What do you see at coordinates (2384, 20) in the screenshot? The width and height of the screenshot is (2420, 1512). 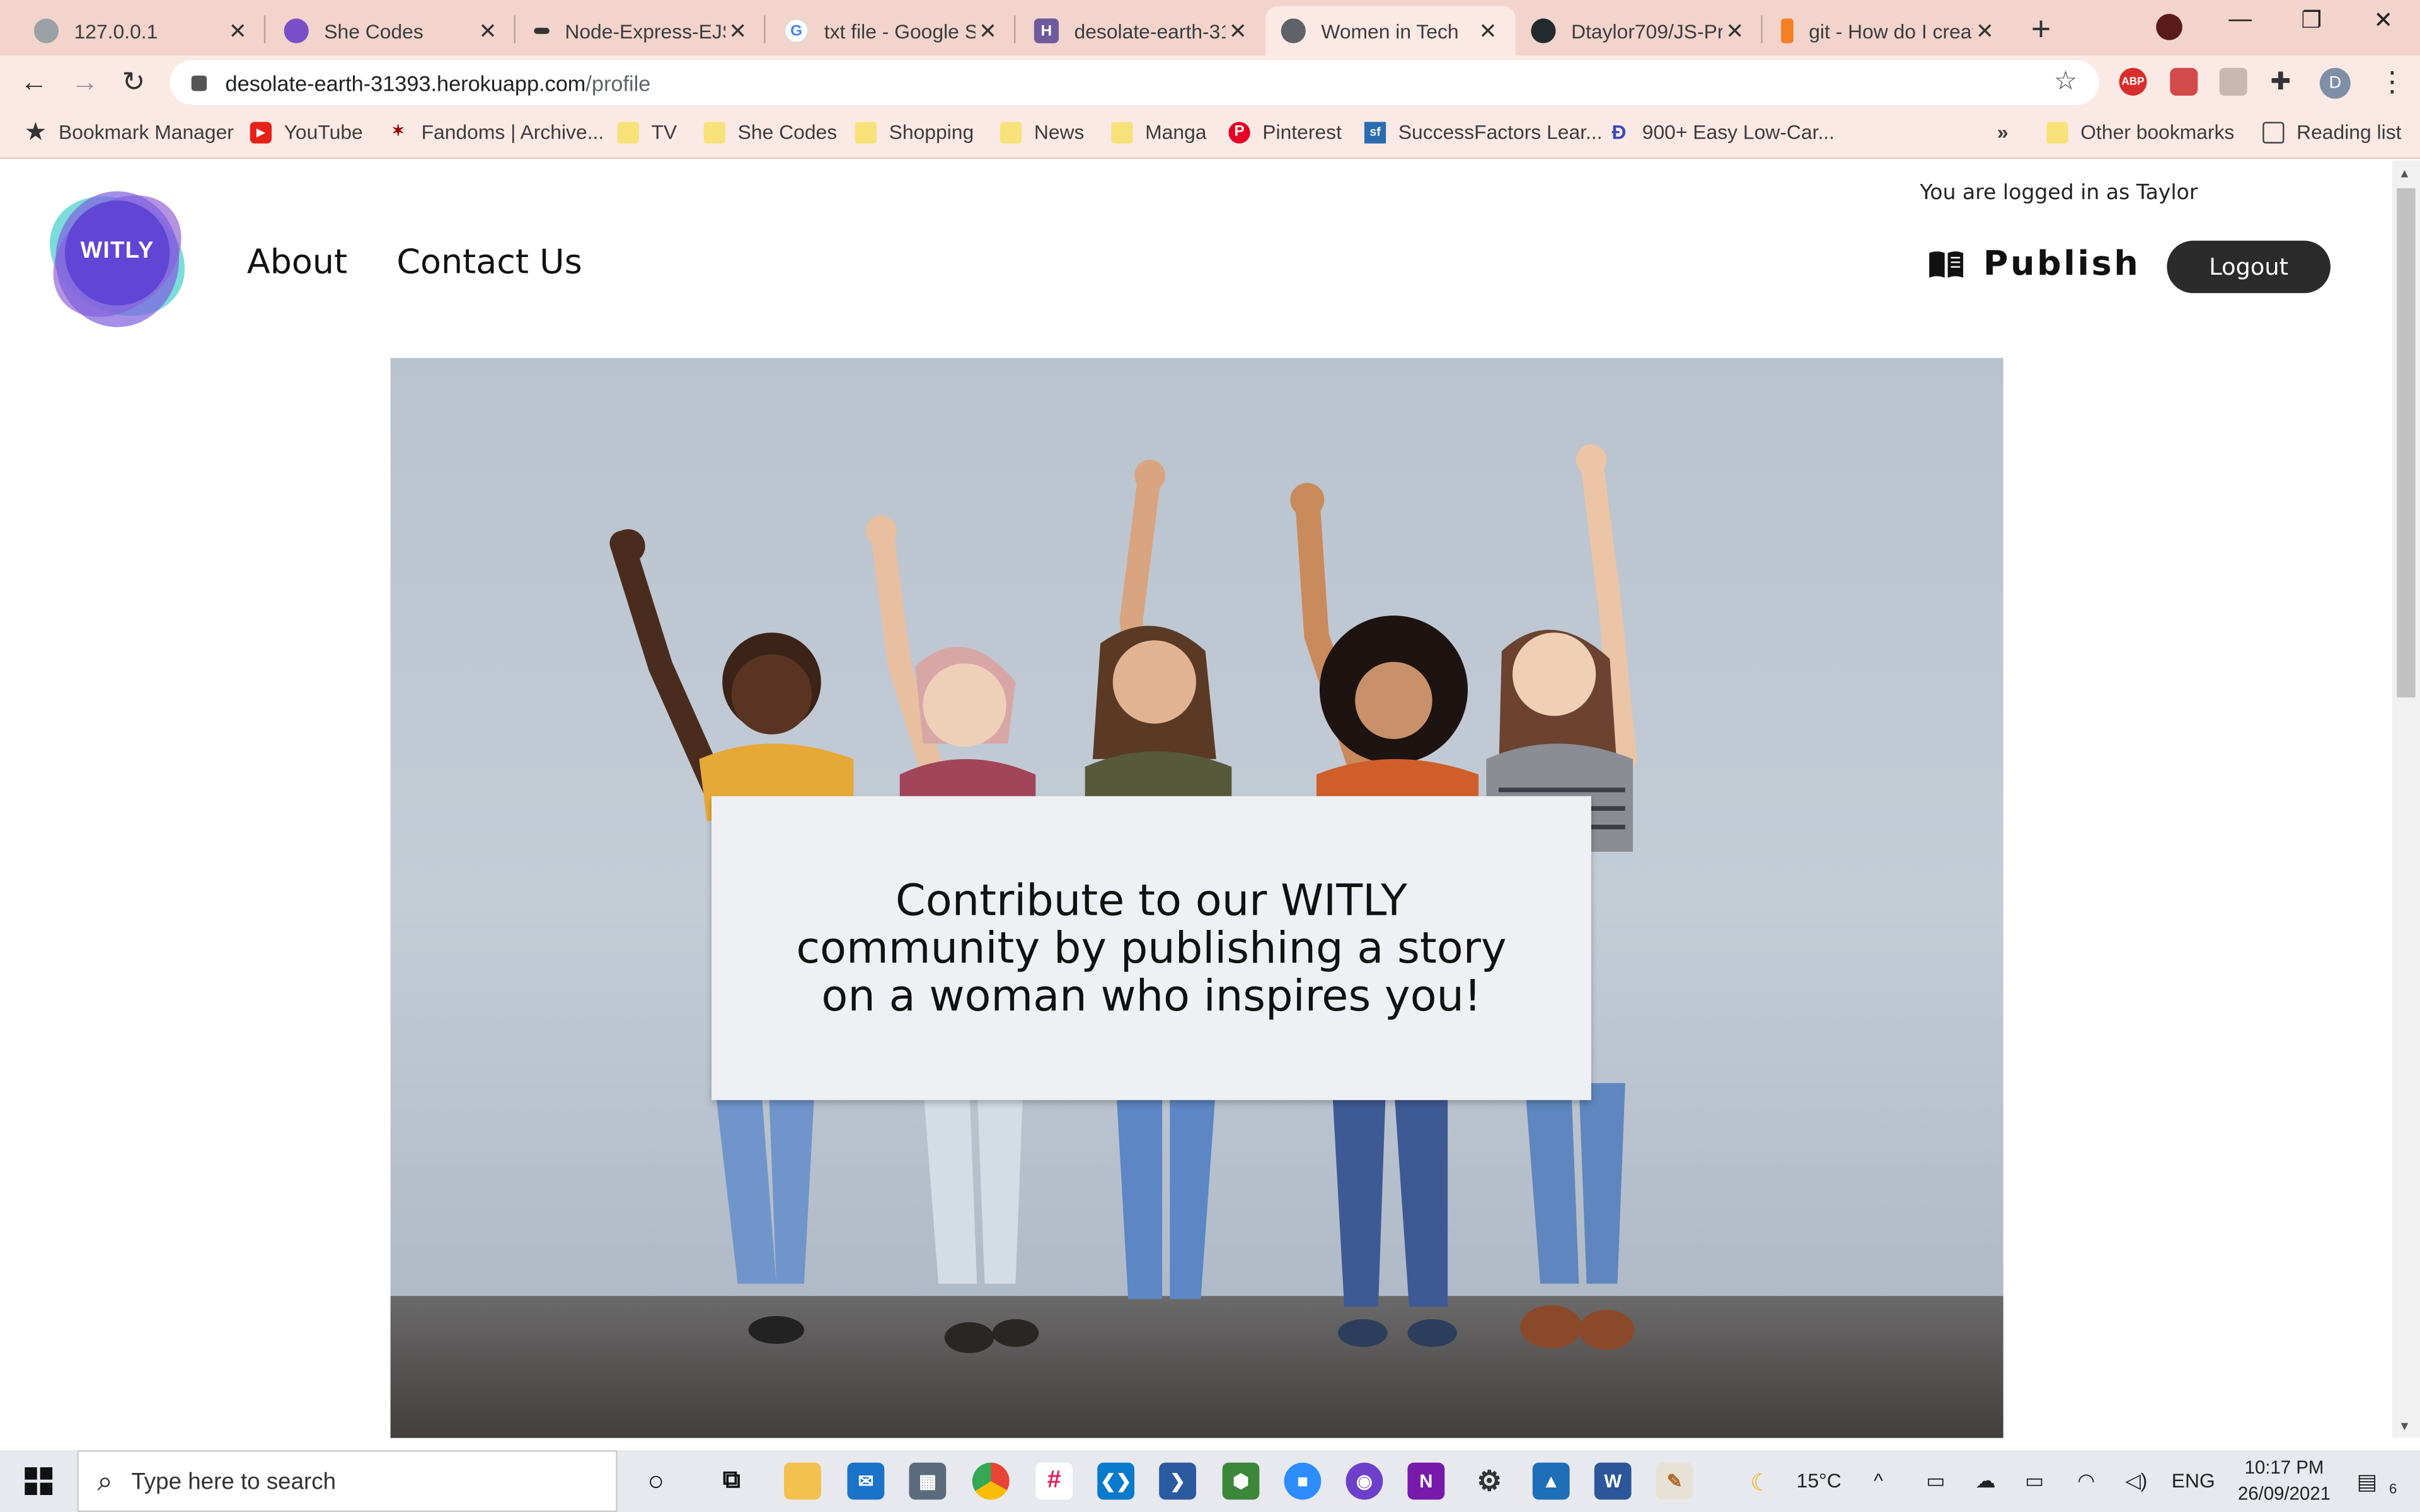 I see `window-close-icon: ✕` at bounding box center [2384, 20].